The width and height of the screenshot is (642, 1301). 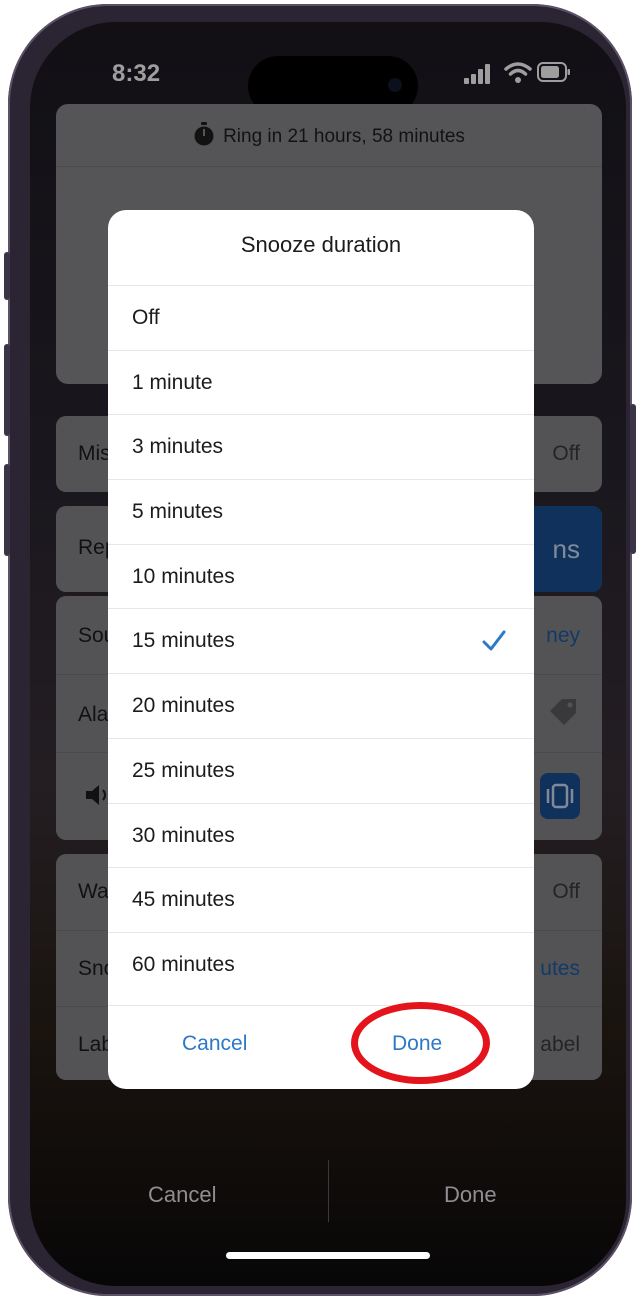 I want to click on option-5-minutes: 5 minutes, so click(x=321, y=511).